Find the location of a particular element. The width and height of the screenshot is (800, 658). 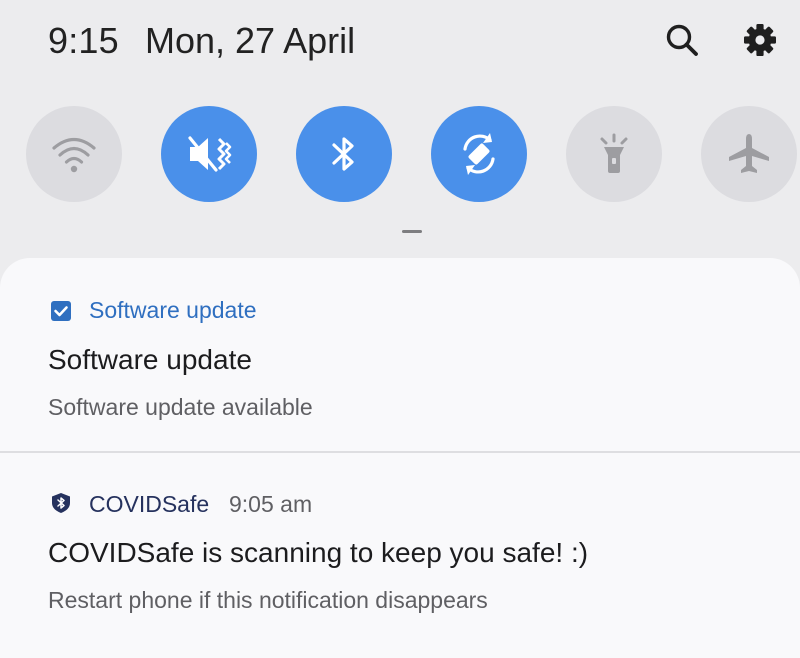

wifi-icon is located at coordinates (74, 155).